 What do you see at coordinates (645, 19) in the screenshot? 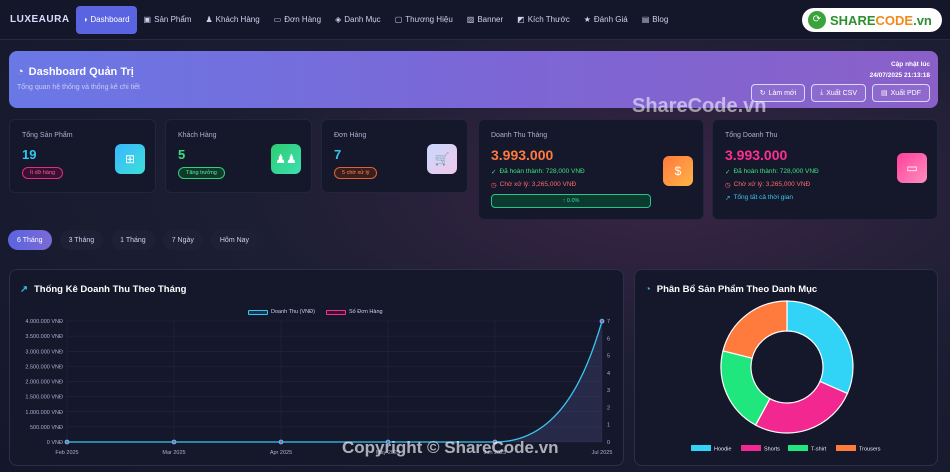
I see `blog-icon: ▤` at bounding box center [645, 19].